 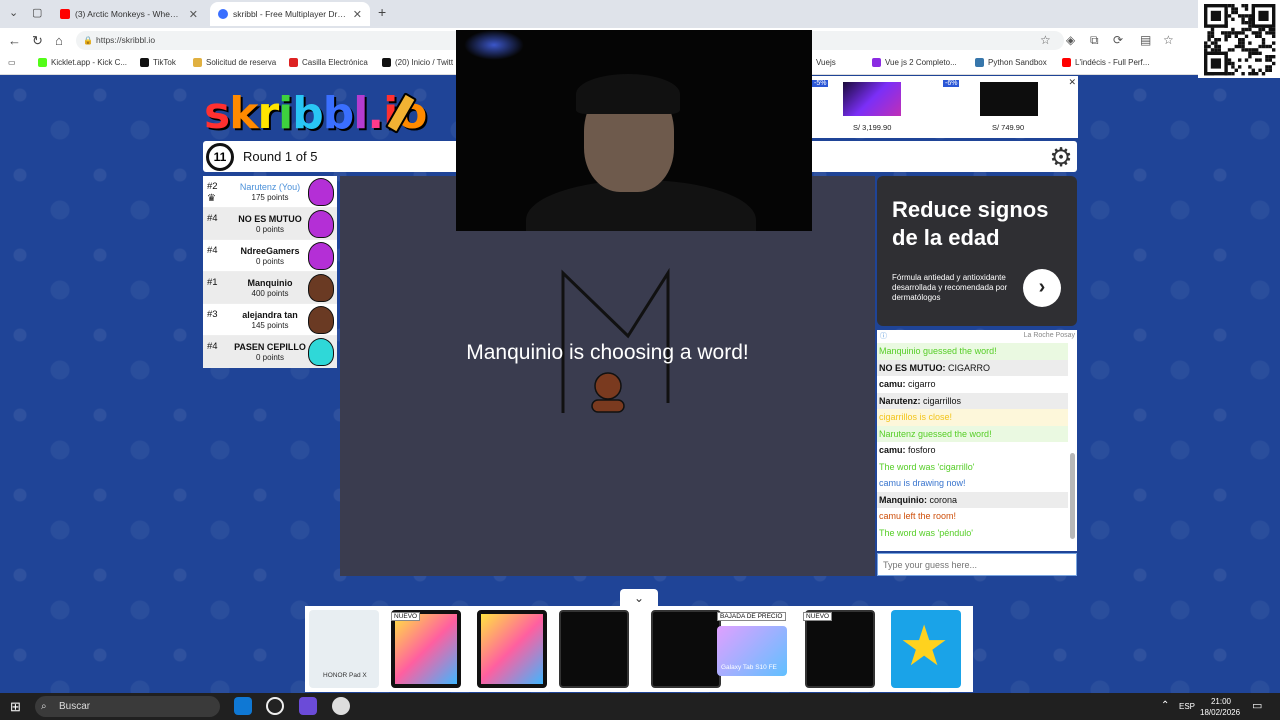 What do you see at coordinates (1072, 496) in the screenshot?
I see `chat-scrollbar` at bounding box center [1072, 496].